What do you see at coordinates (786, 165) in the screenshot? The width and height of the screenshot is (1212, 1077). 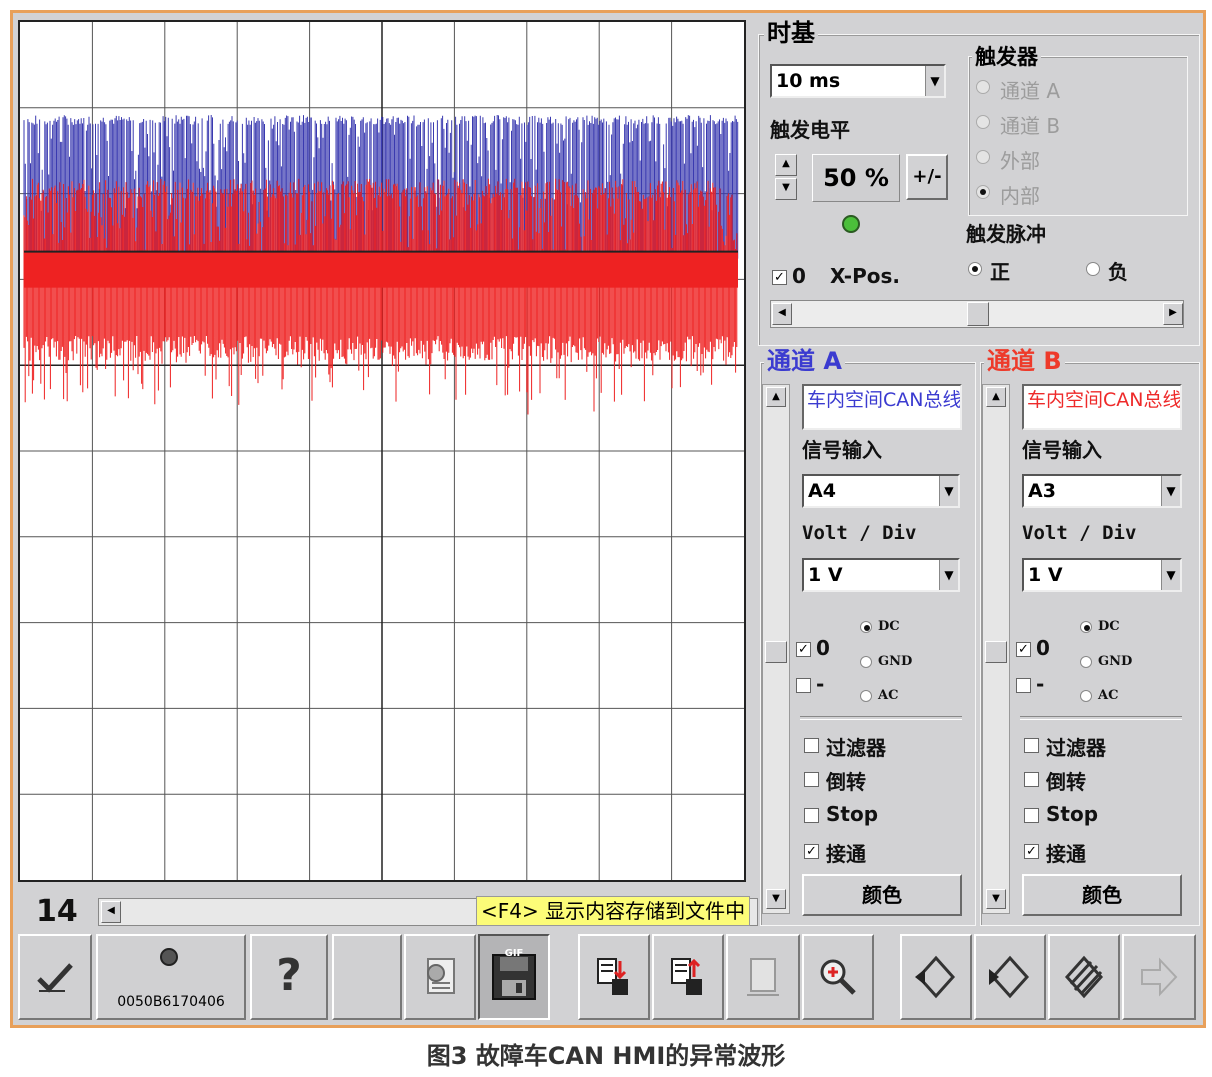 I see `trigger-up-button: ▲` at bounding box center [786, 165].